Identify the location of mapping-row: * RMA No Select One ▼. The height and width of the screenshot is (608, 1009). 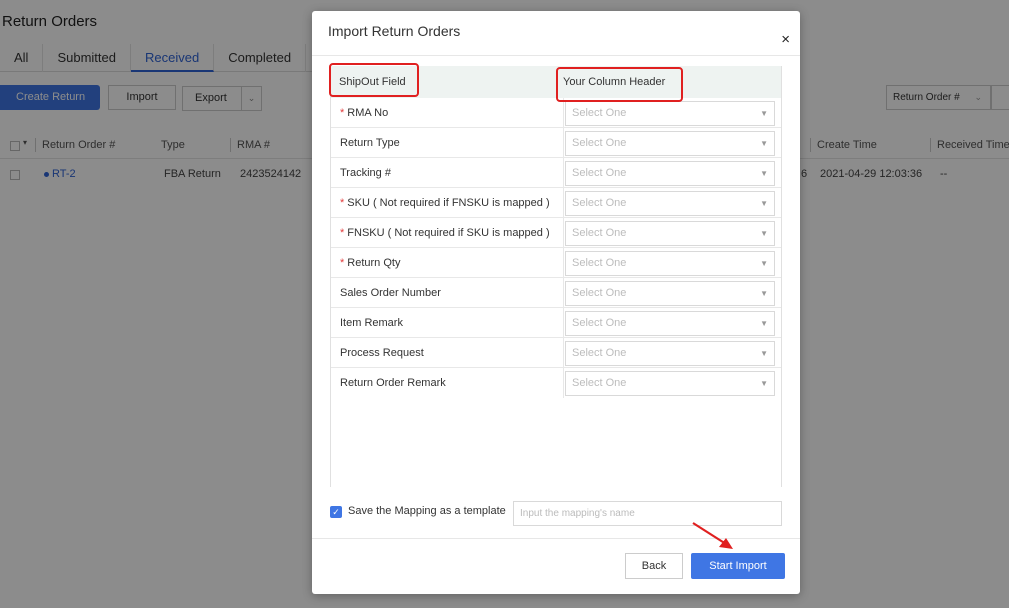
(556, 113).